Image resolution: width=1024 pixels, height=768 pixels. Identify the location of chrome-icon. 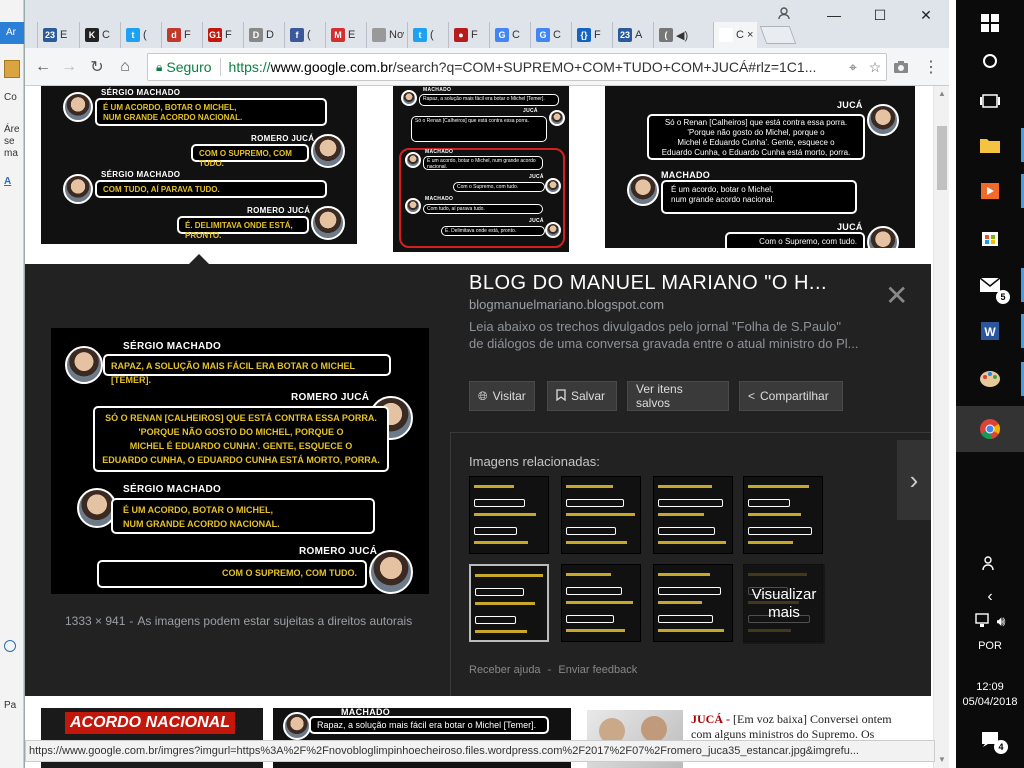
(990, 429).